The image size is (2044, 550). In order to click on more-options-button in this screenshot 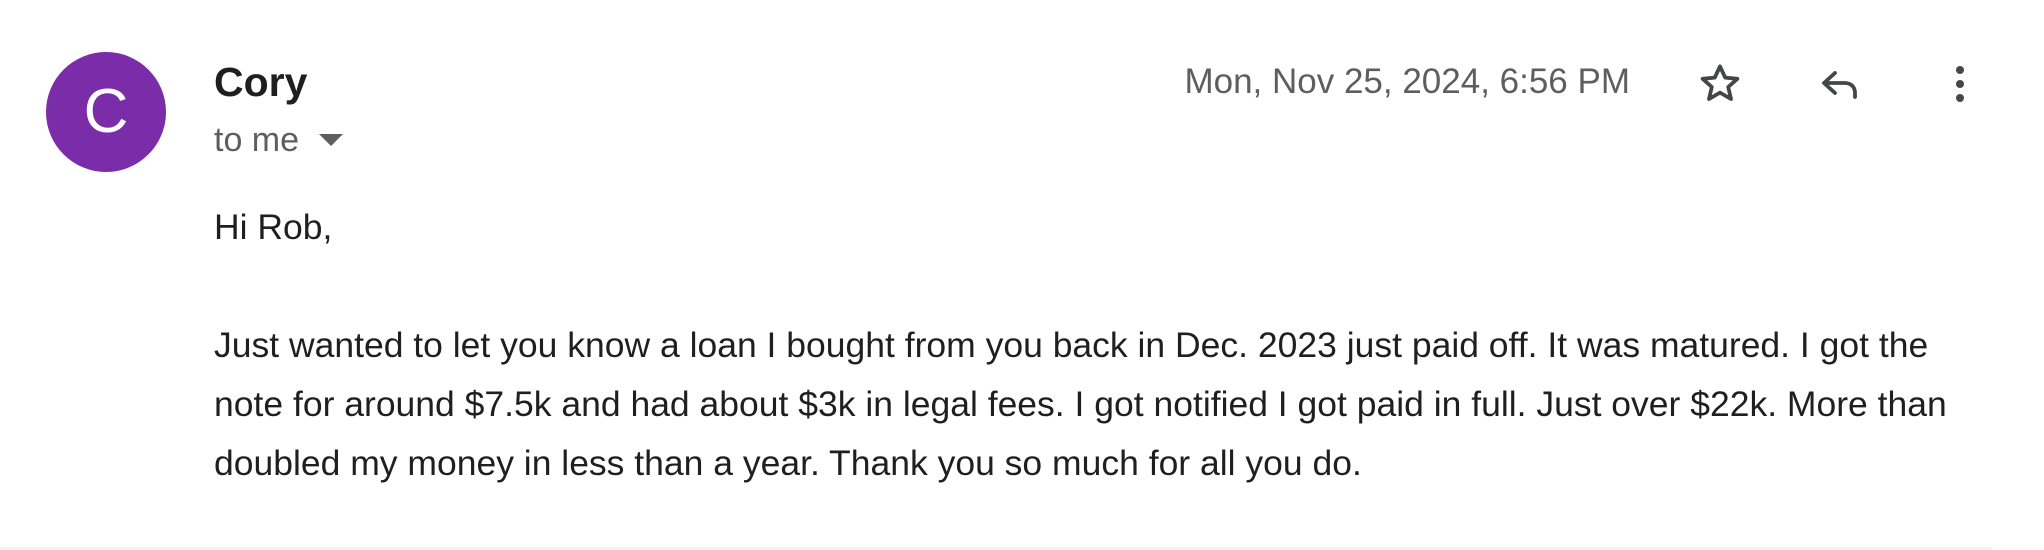, I will do `click(1960, 84)`.